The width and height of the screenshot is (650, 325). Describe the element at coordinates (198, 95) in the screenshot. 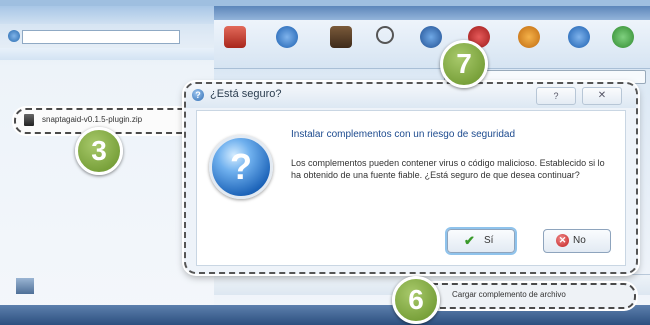

I see `question-small-icon: ?` at that location.